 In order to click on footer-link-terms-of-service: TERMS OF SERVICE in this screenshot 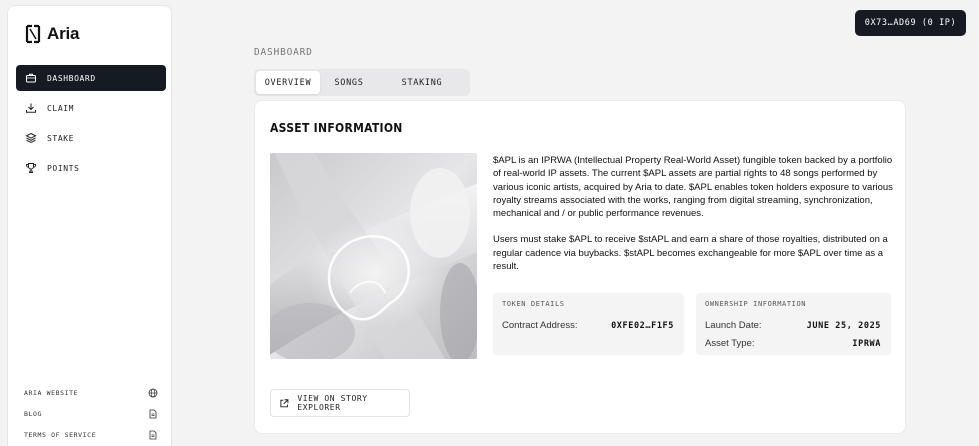, I will do `click(91, 435)`.